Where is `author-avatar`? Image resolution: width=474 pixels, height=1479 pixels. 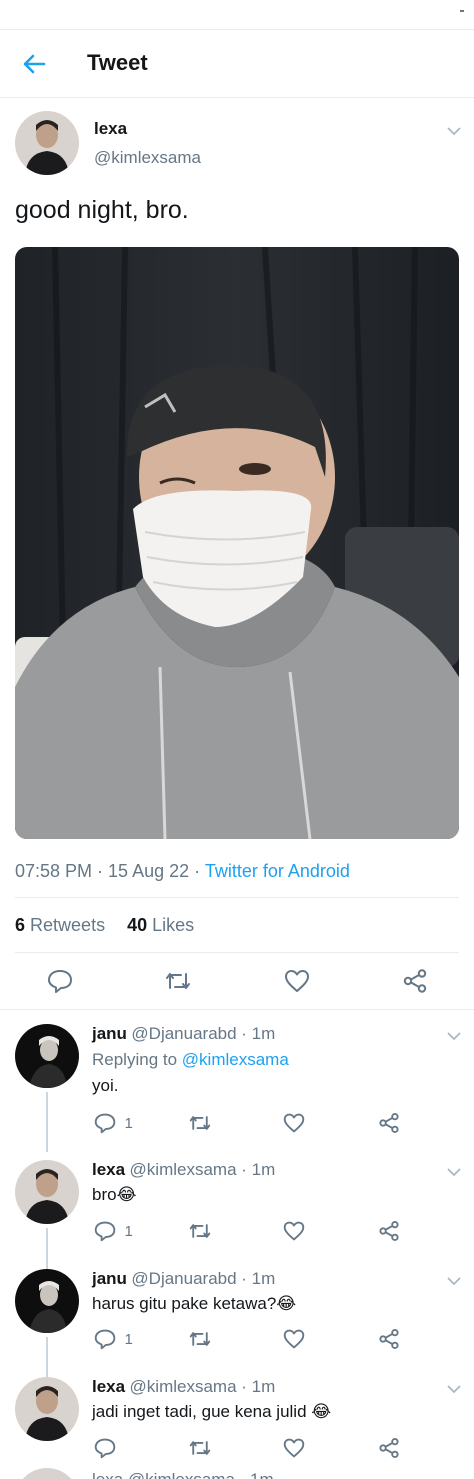
author-avatar is located at coordinates (47, 143).